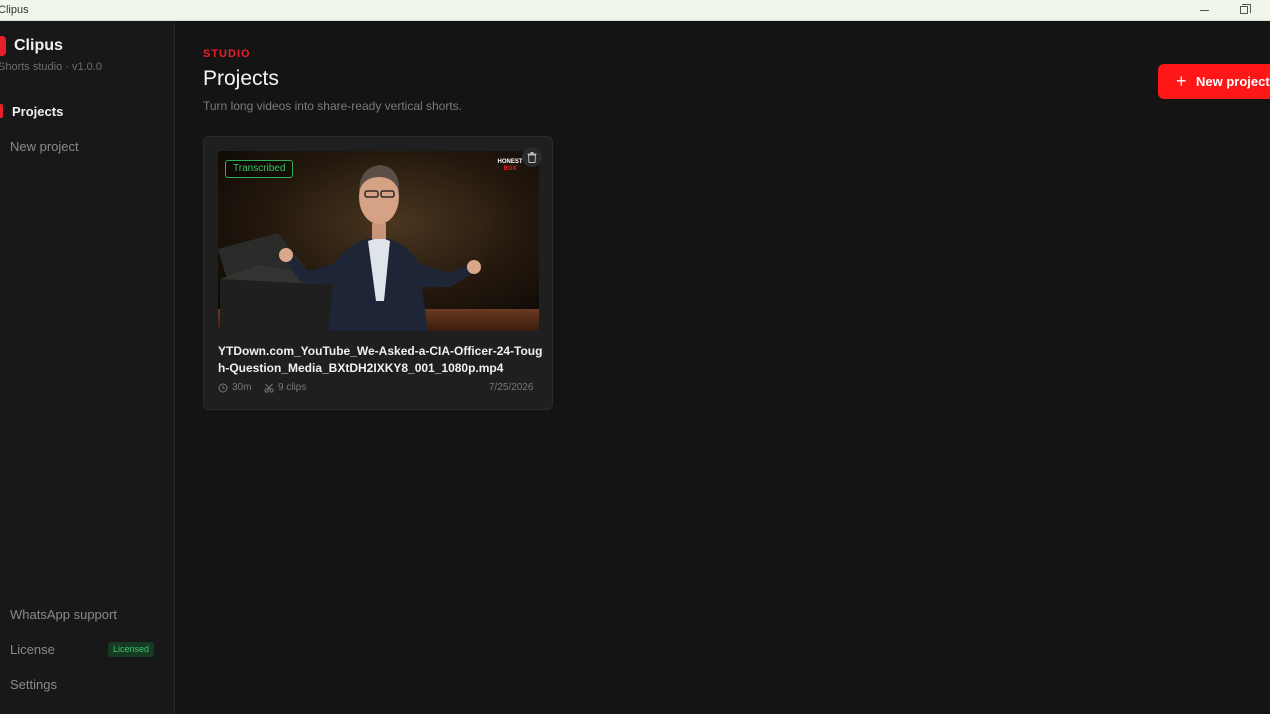 The width and height of the screenshot is (1270, 714). What do you see at coordinates (44, 146) in the screenshot?
I see `sidebar-item-label: New project` at bounding box center [44, 146].